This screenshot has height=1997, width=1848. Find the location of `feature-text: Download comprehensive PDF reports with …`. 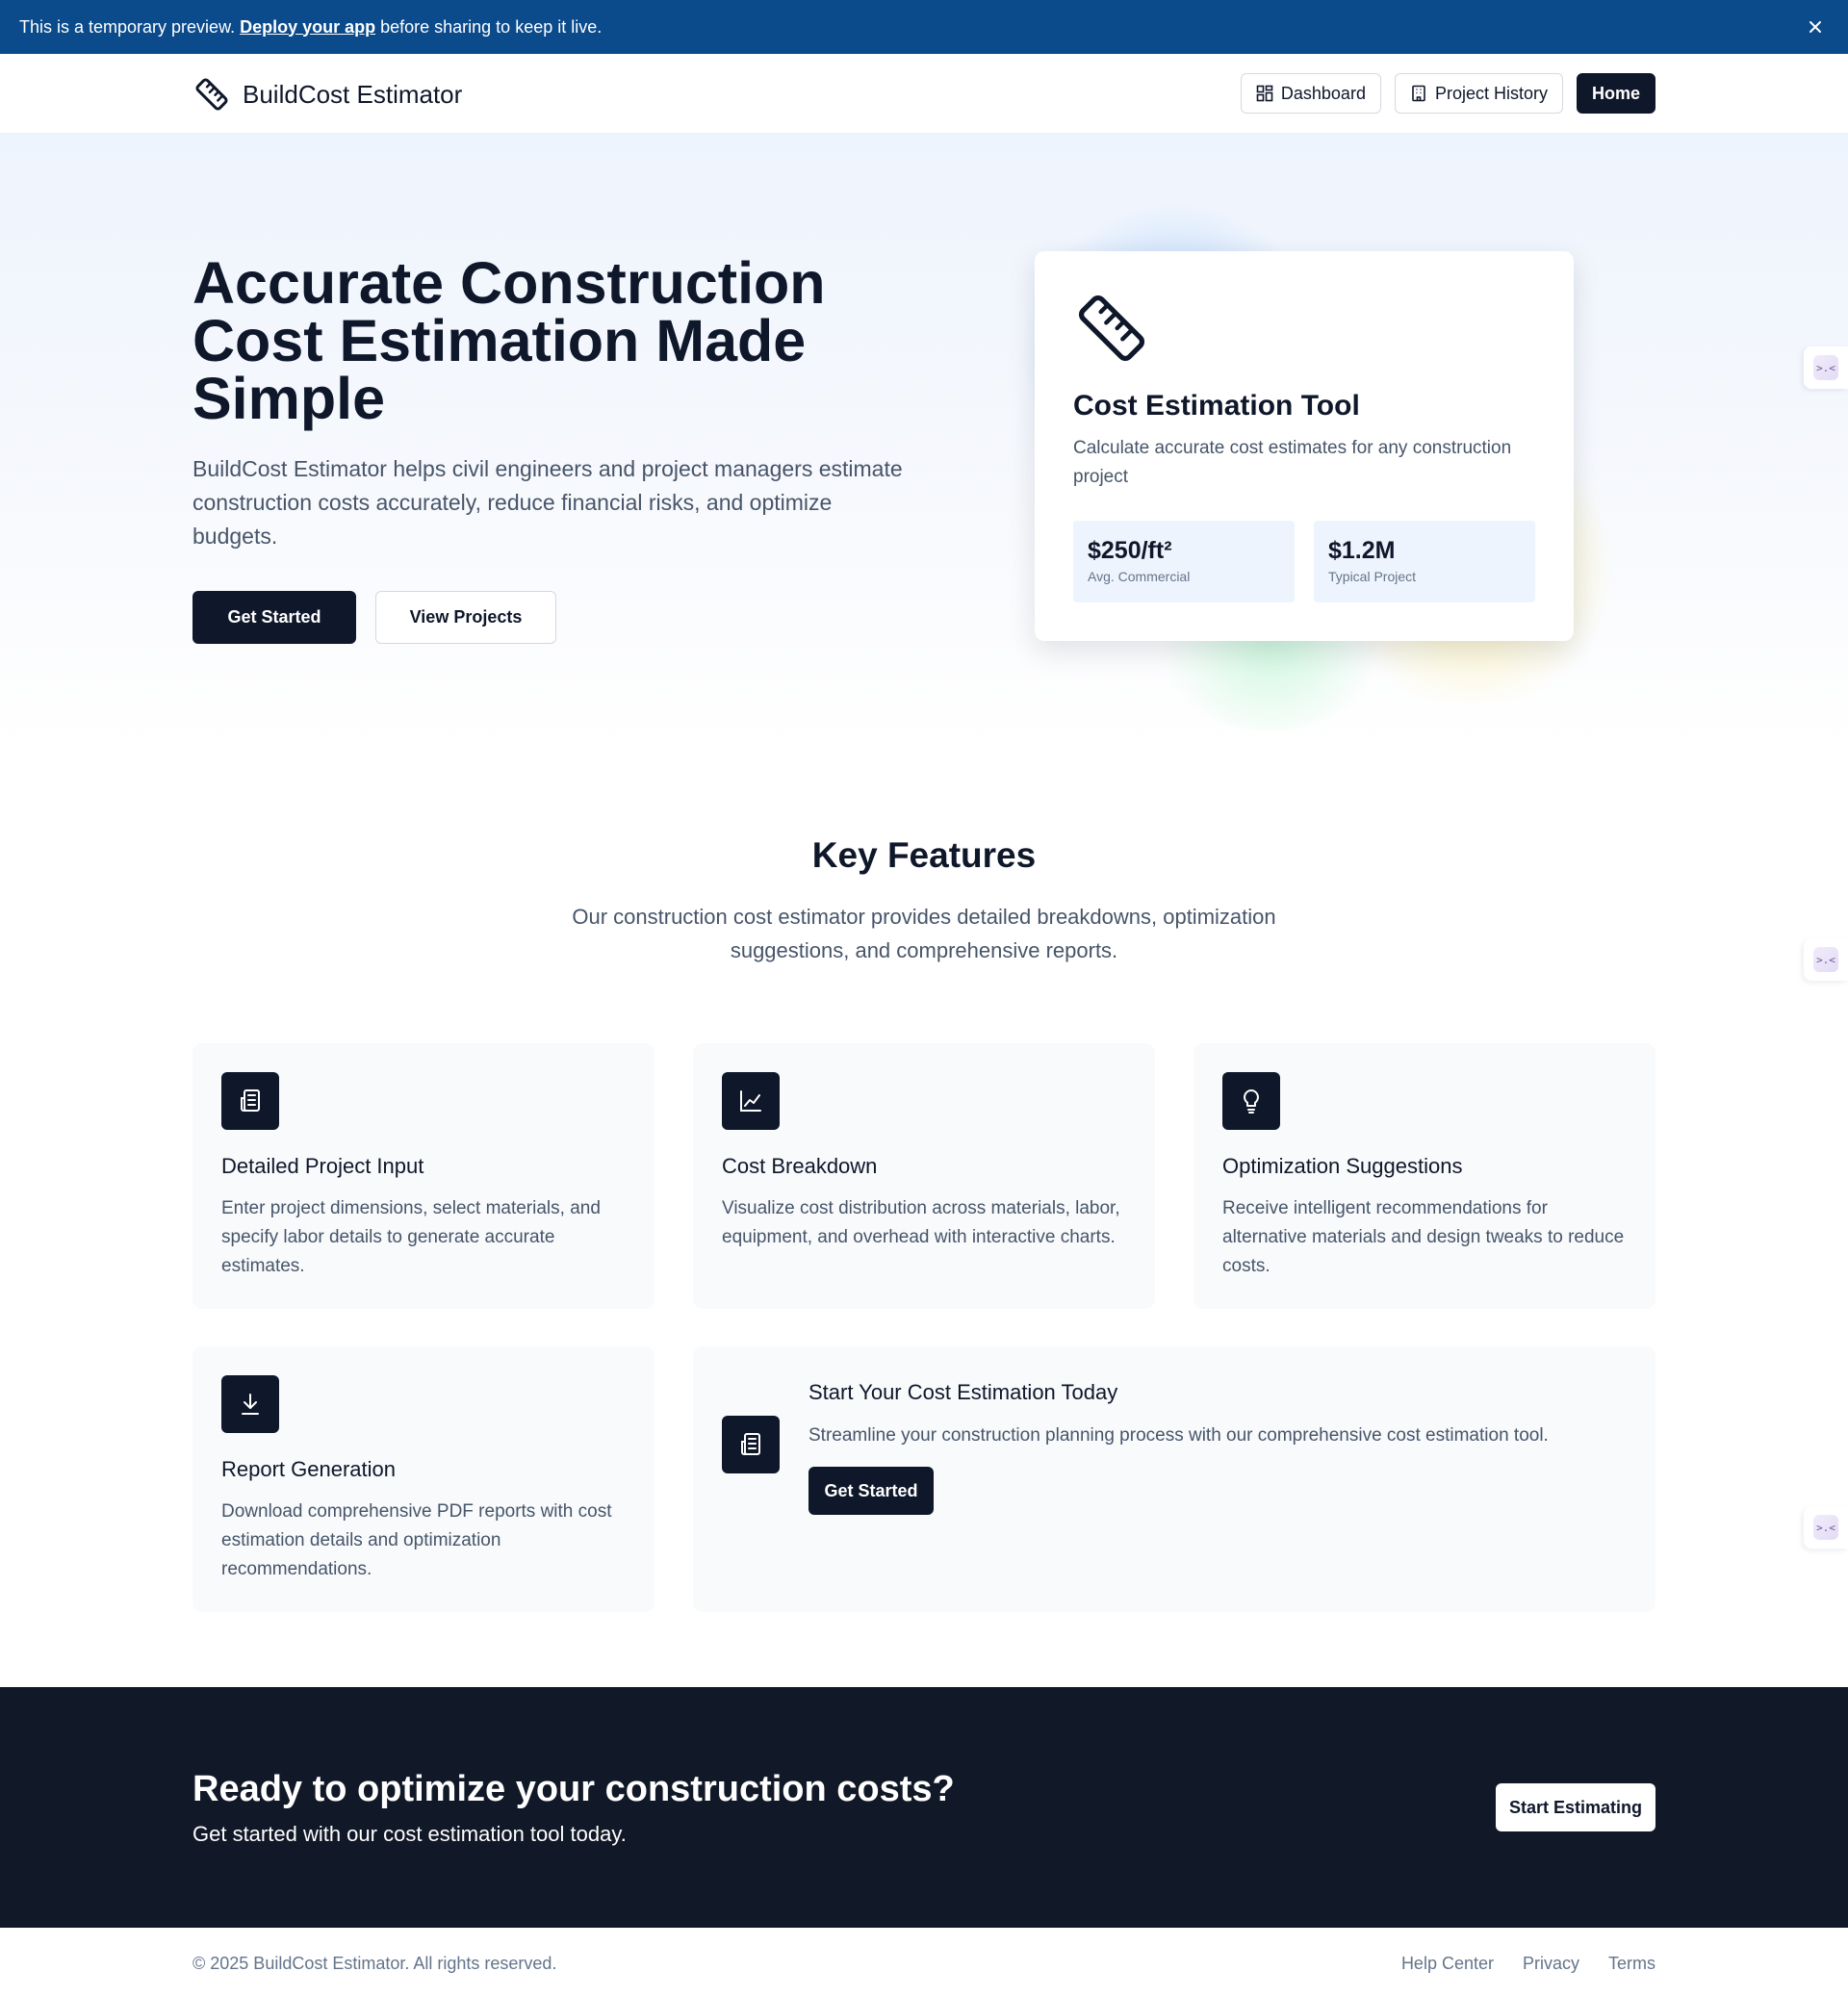

feature-text: Download comprehensive PDF reports with … is located at coordinates (416, 1540).